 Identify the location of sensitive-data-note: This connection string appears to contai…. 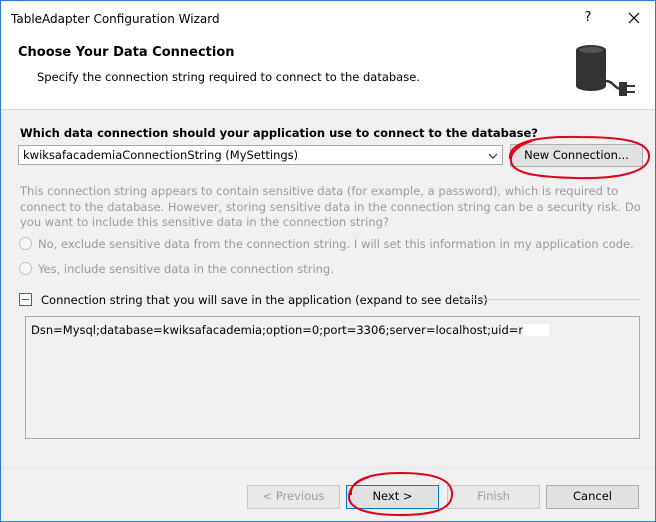
(330, 206).